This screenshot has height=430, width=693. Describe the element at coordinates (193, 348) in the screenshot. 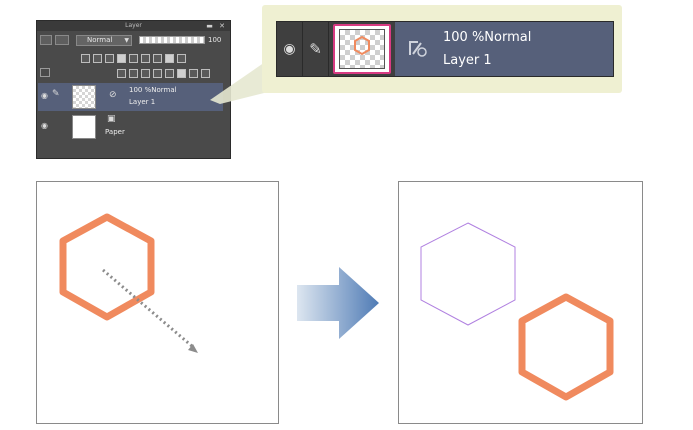

I see `move-arrow-icon` at that location.